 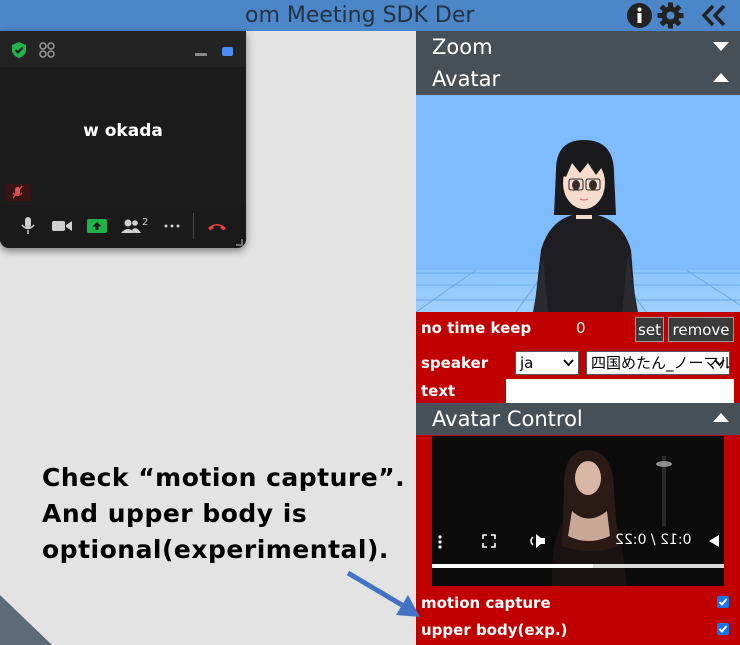 I want to click on annotation-line-1: Check “motion capture”., so click(x=224, y=477).